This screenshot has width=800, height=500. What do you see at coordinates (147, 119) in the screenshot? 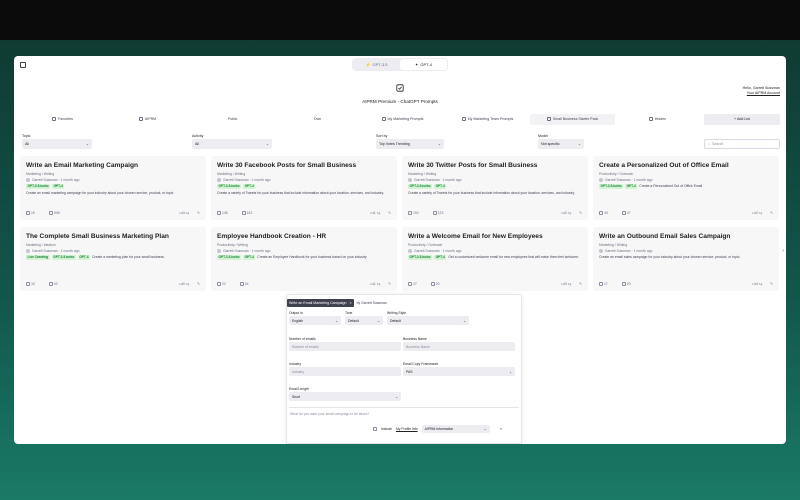
I see `tab-aiprm: AIPRM` at bounding box center [147, 119].